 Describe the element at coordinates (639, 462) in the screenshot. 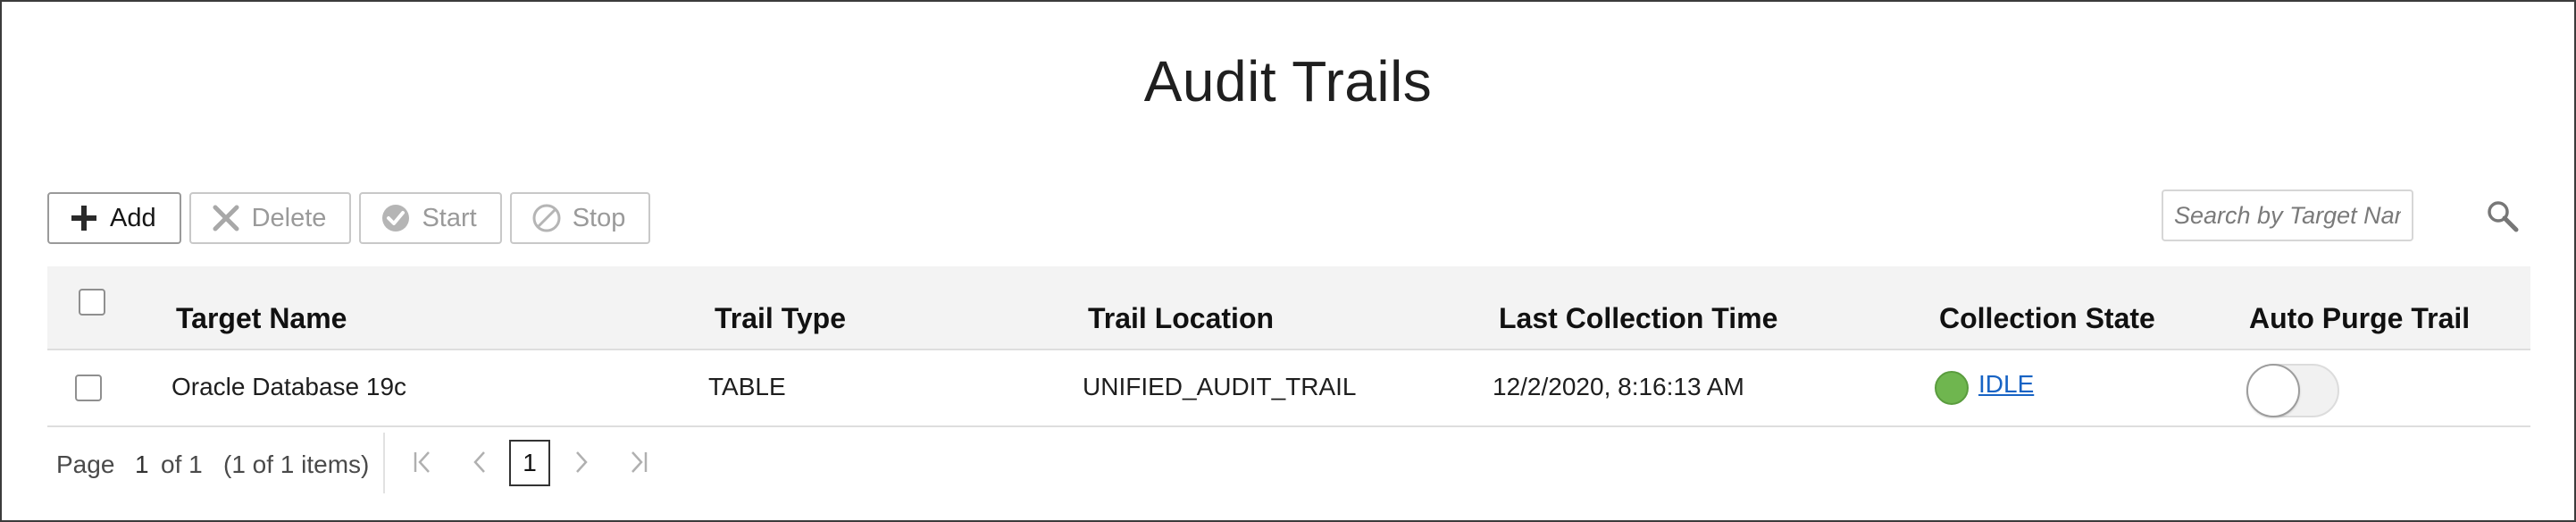

I see `last-page-icon` at that location.